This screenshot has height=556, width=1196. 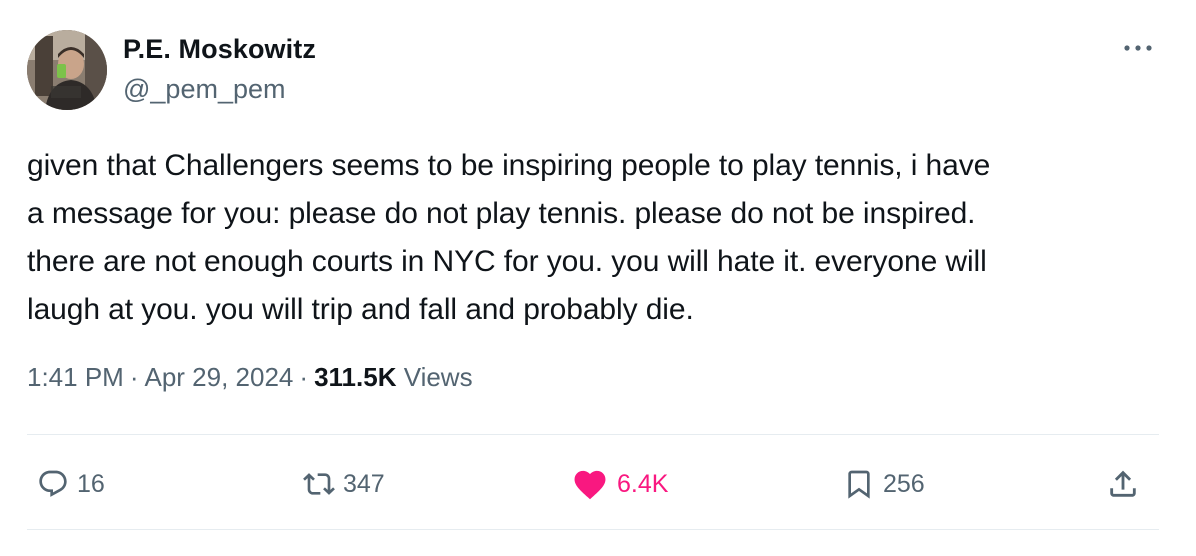 What do you see at coordinates (219, 377) in the screenshot?
I see `tweet-date: Apr 29, 2024` at bounding box center [219, 377].